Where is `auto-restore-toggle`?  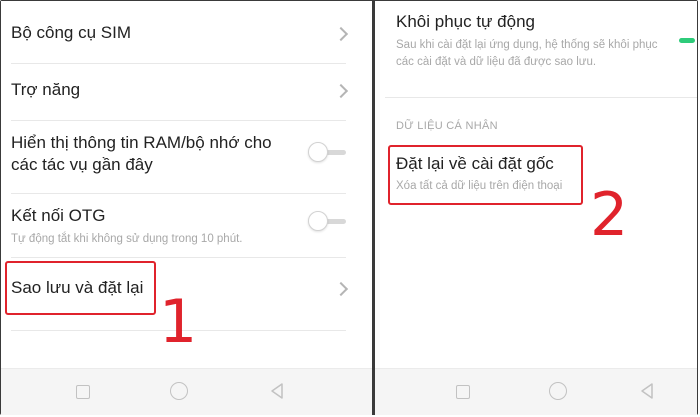
auto-restore-toggle is located at coordinates (687, 40).